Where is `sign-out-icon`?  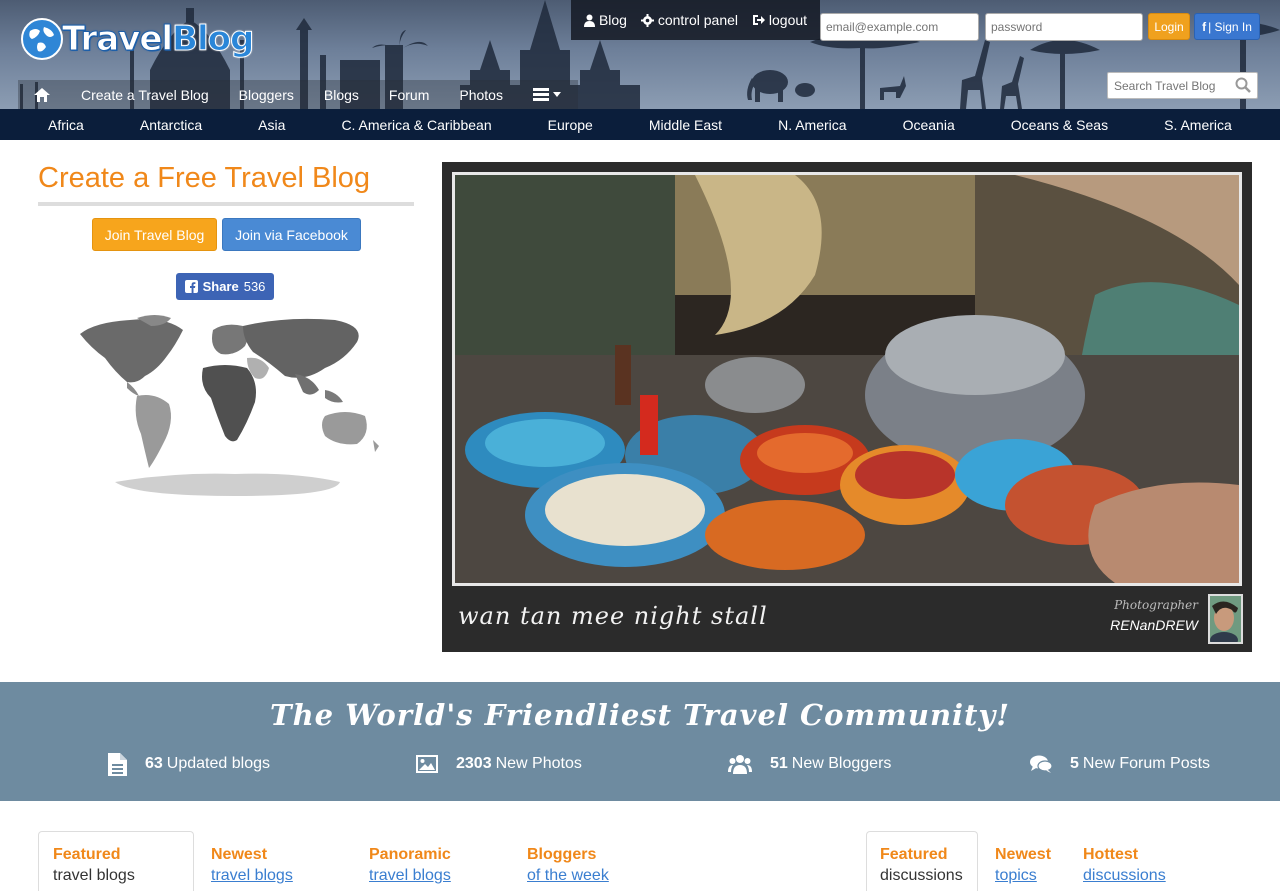
sign-out-icon is located at coordinates (758, 20).